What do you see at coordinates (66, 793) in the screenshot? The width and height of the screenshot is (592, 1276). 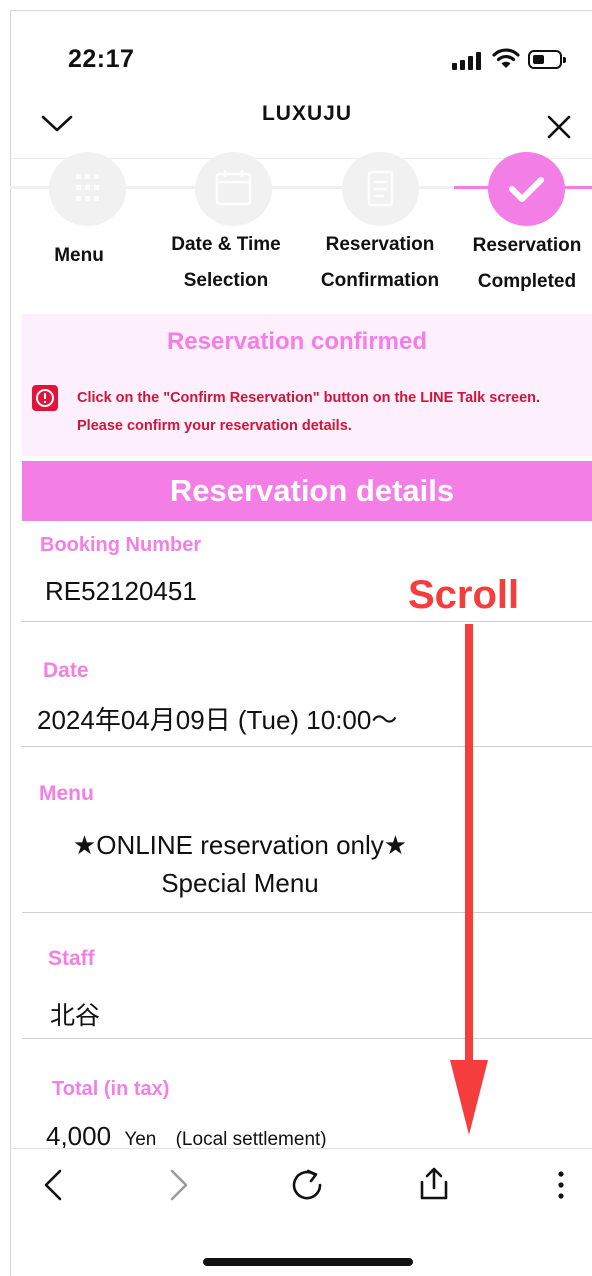 I see `menu-label: Menu` at bounding box center [66, 793].